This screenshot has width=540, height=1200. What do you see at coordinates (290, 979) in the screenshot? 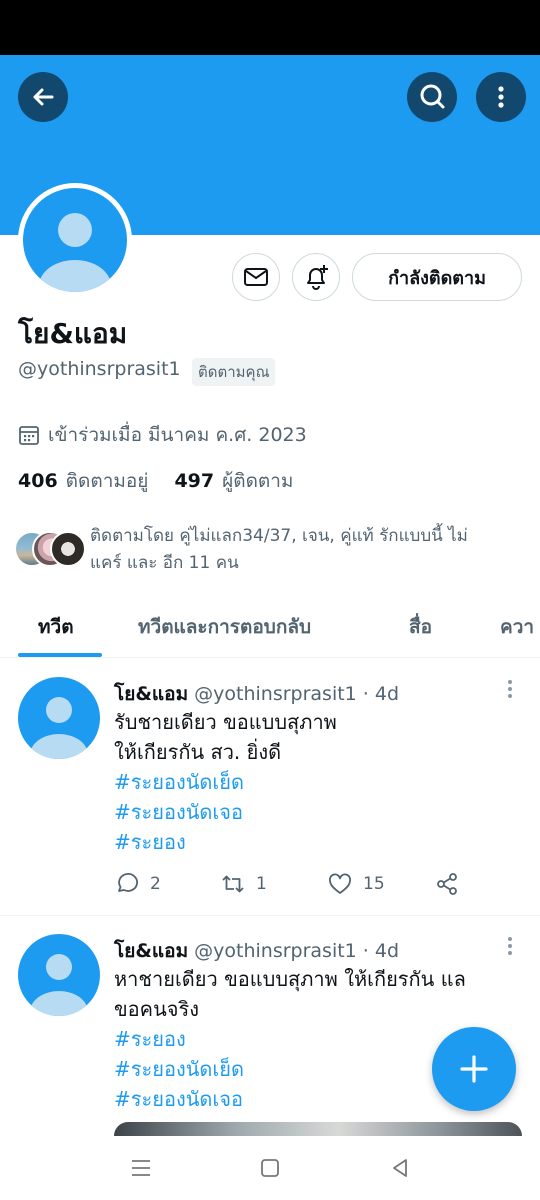
I see `tweet-text-line: หาชายเดียว ขอแบบสุภาพ ให้เกียรกัน แล` at bounding box center [290, 979].